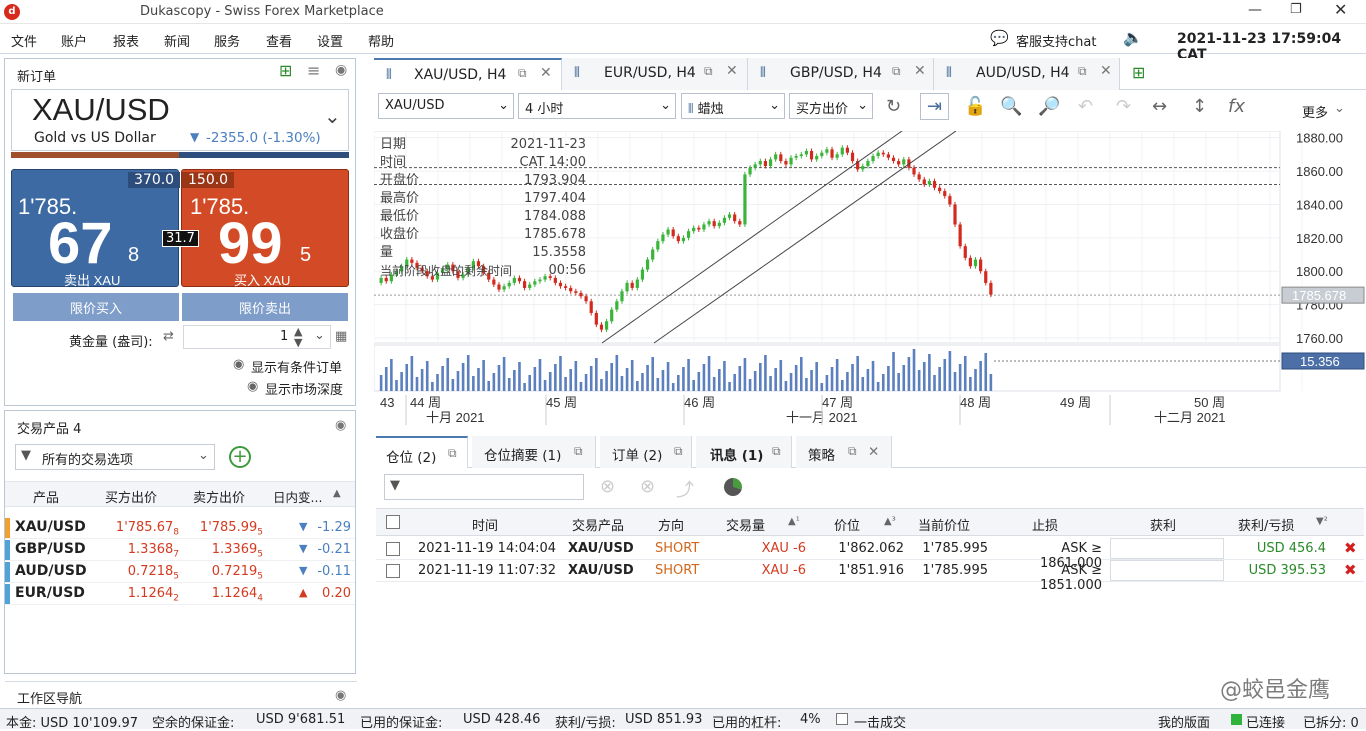 This screenshot has height=731, width=1366. I want to click on show-market-depth: 显示市场深度, so click(304, 388).